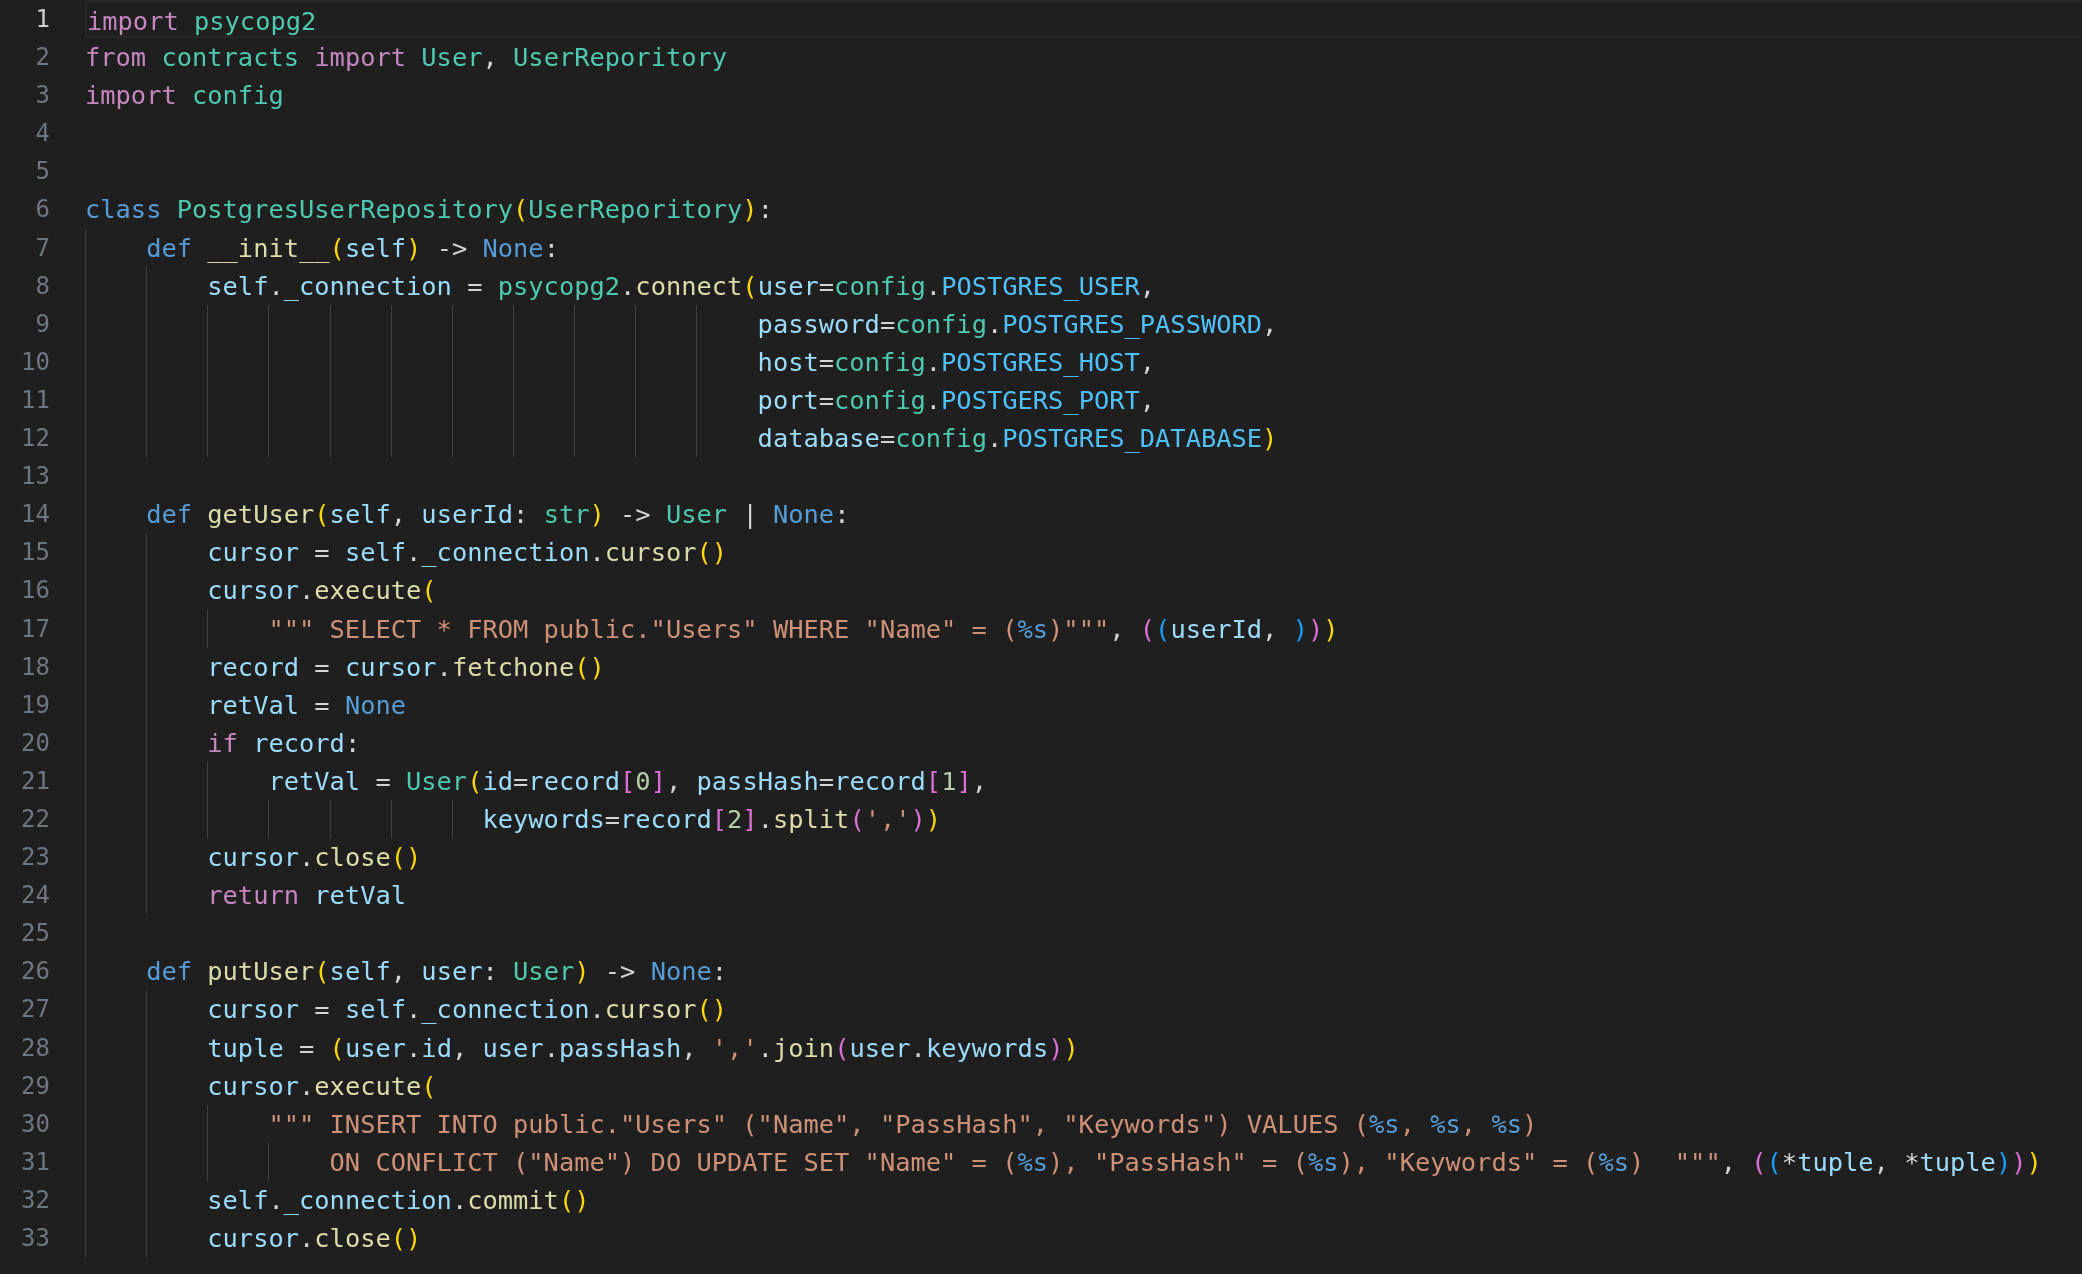 This screenshot has width=2082, height=1274. I want to click on code-line: if record:, so click(283, 742).